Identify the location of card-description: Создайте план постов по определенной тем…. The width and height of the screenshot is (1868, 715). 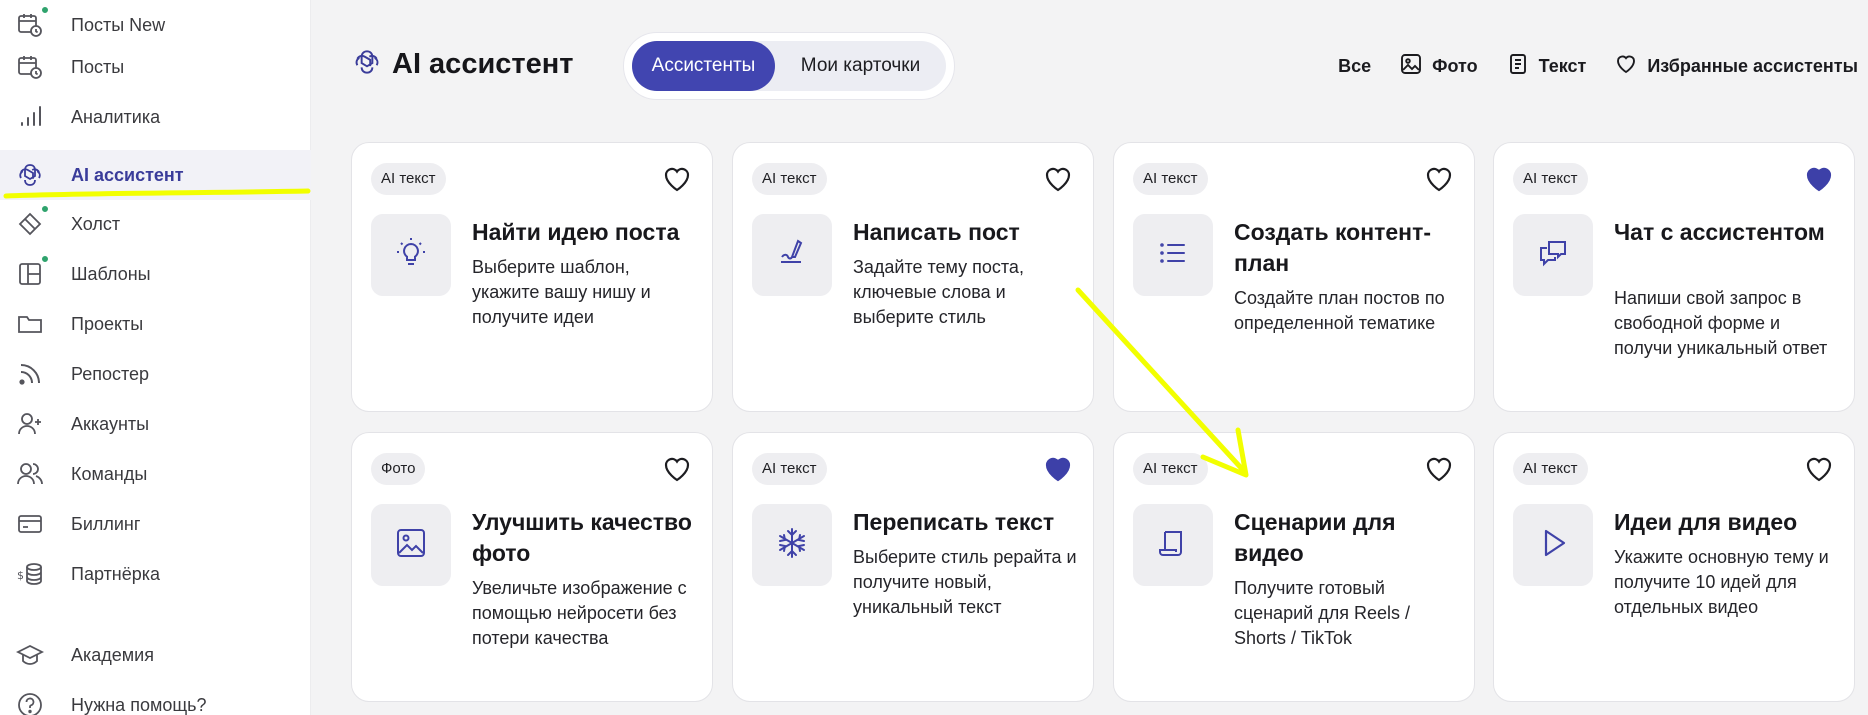
(1339, 310).